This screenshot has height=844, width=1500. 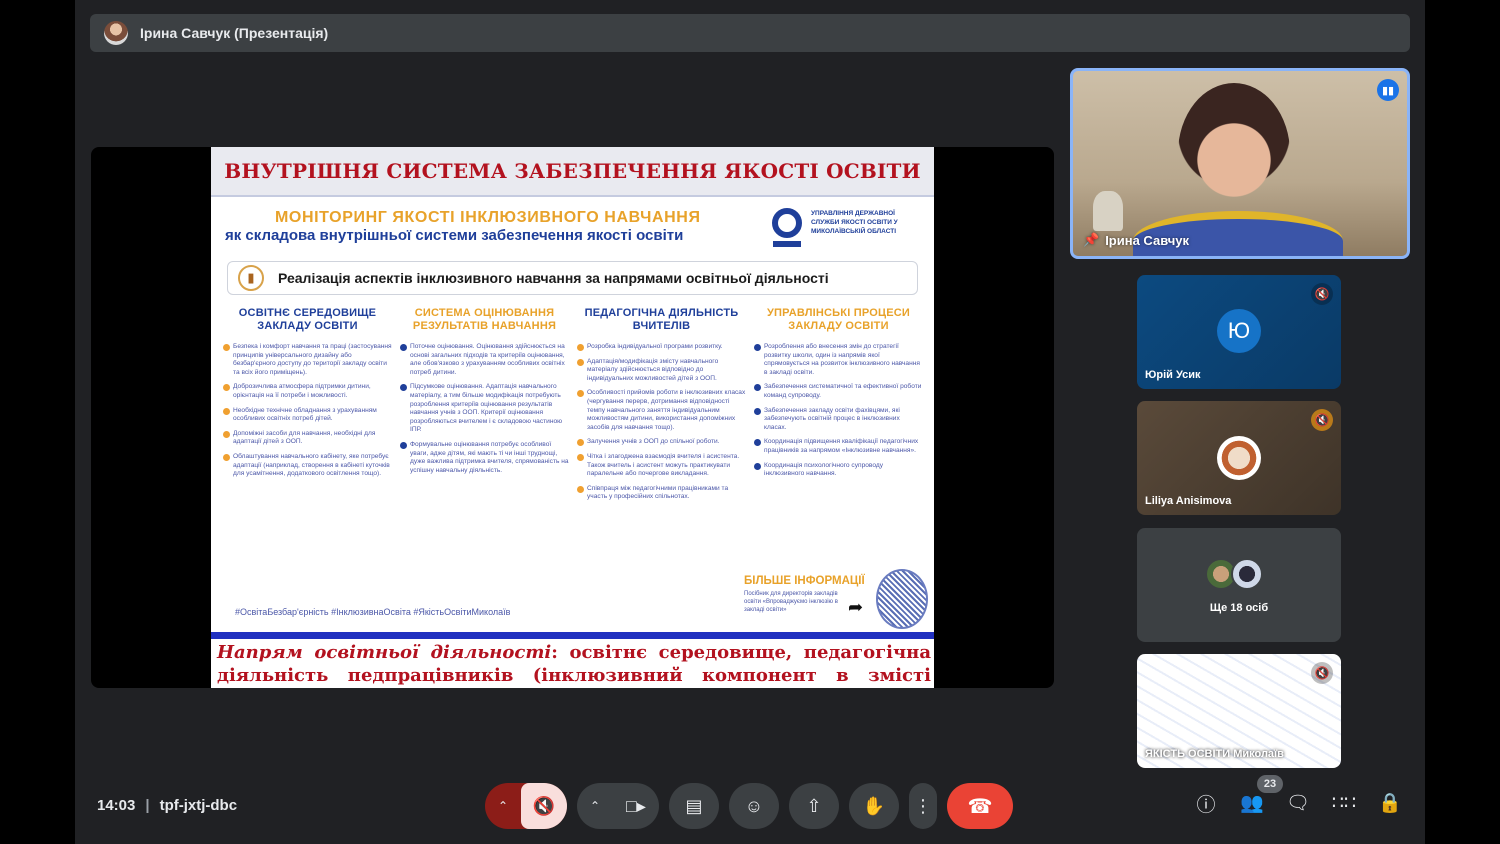 I want to click on mic-off-button: 🔇, so click(x=544, y=806).